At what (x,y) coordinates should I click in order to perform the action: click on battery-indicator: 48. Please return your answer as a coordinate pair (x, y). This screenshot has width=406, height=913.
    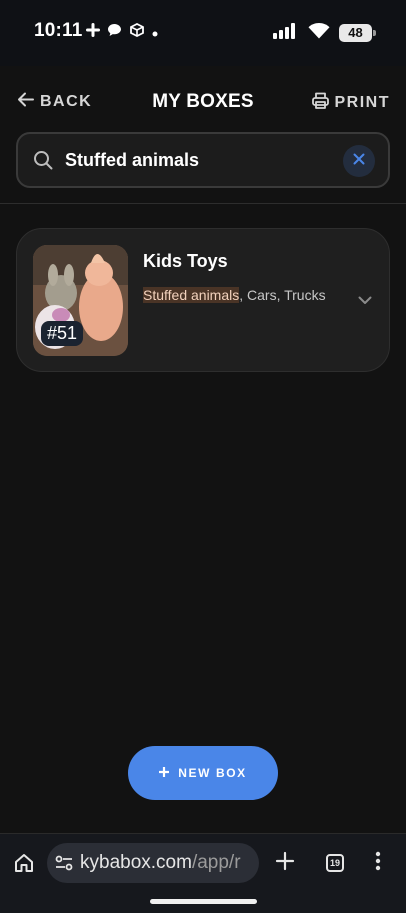
    Looking at the image, I should click on (357, 33).